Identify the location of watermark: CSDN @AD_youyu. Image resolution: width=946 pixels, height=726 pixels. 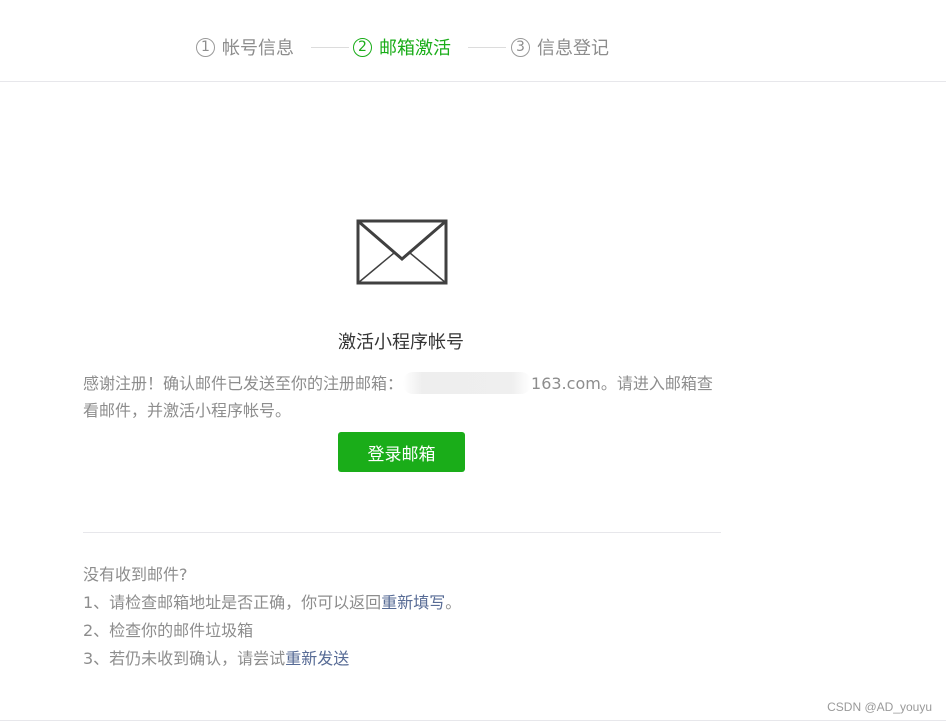
(879, 707).